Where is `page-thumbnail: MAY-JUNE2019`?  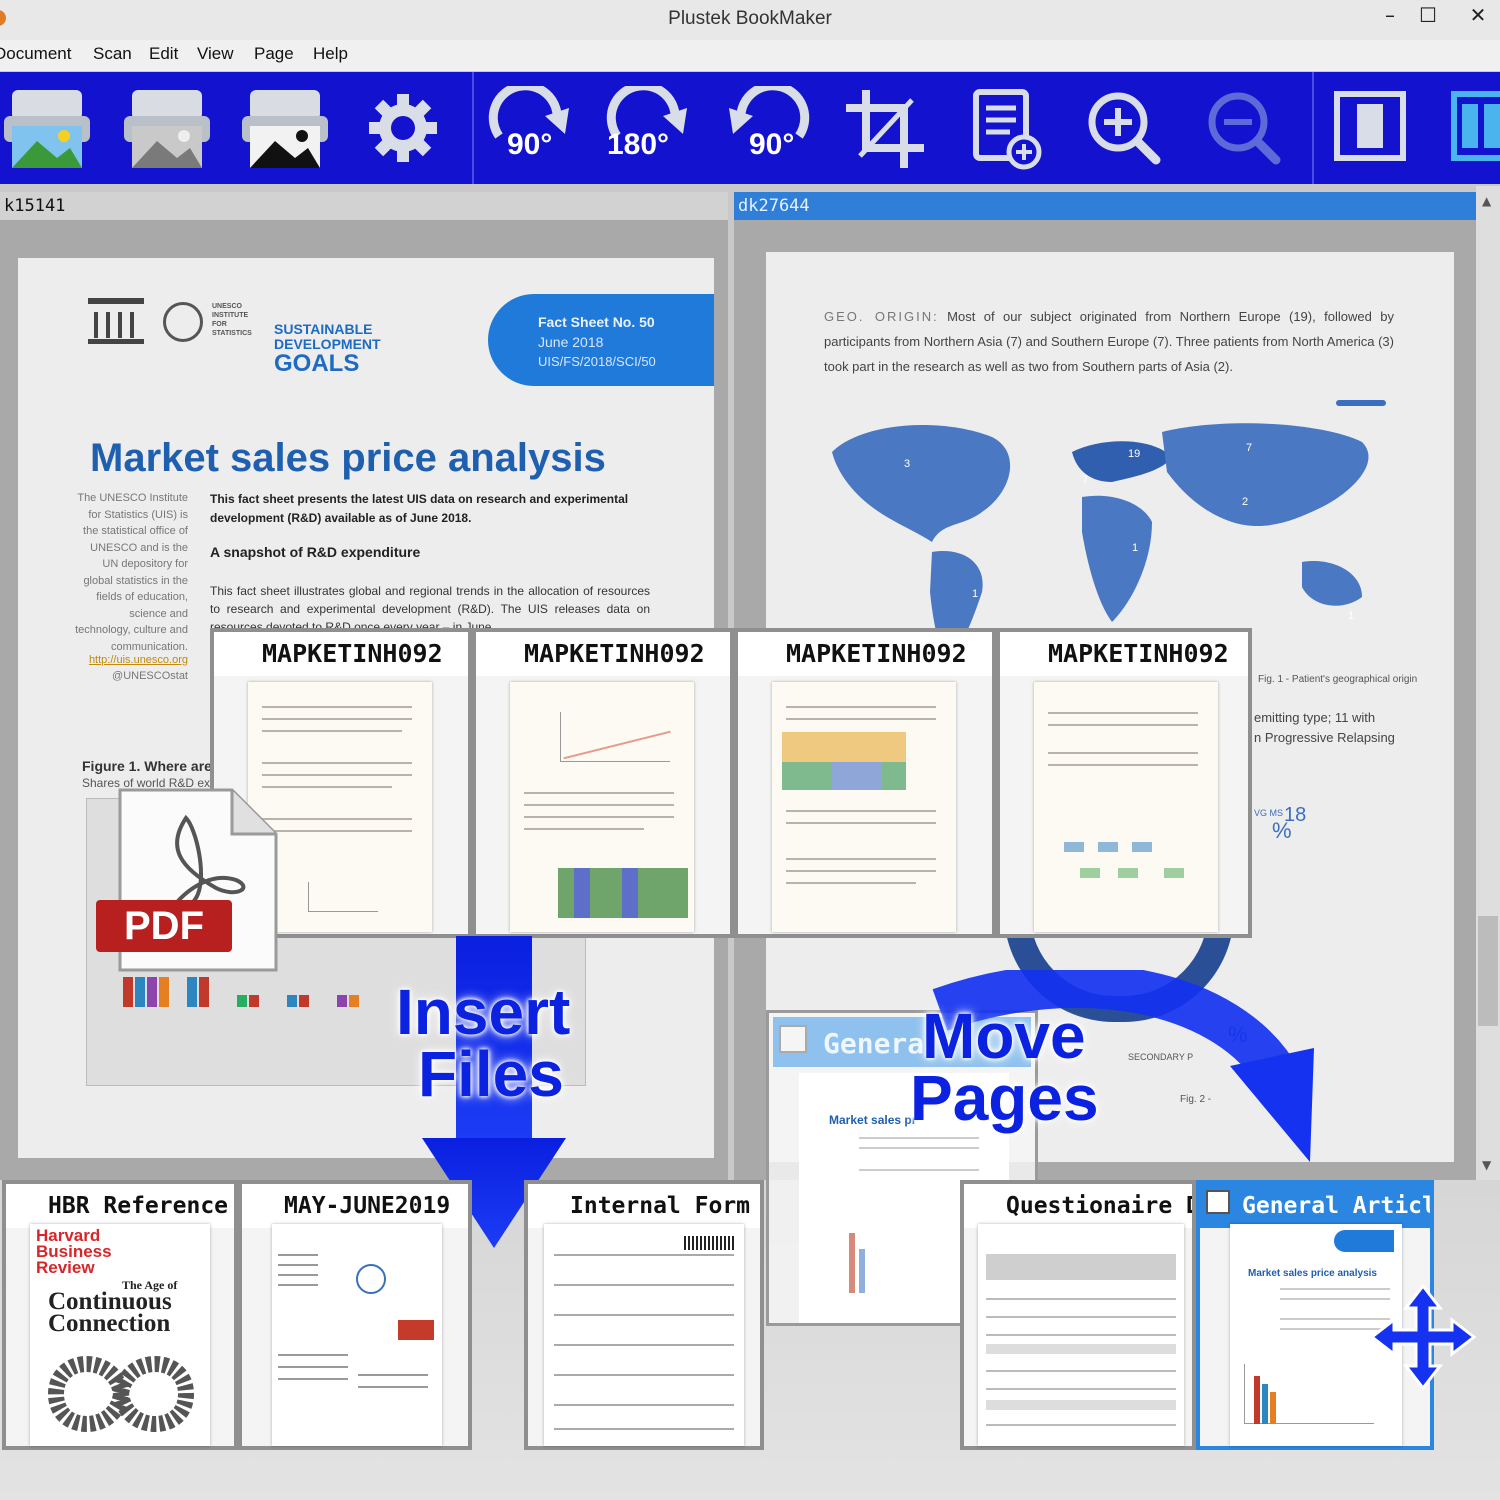 page-thumbnail: MAY-JUNE2019 is located at coordinates (355, 1315).